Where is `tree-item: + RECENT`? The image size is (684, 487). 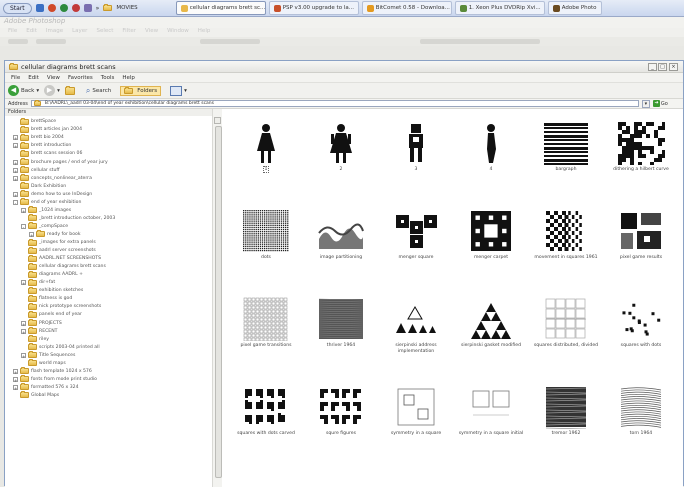
tree-item: + RECENT is located at coordinates (39, 331).